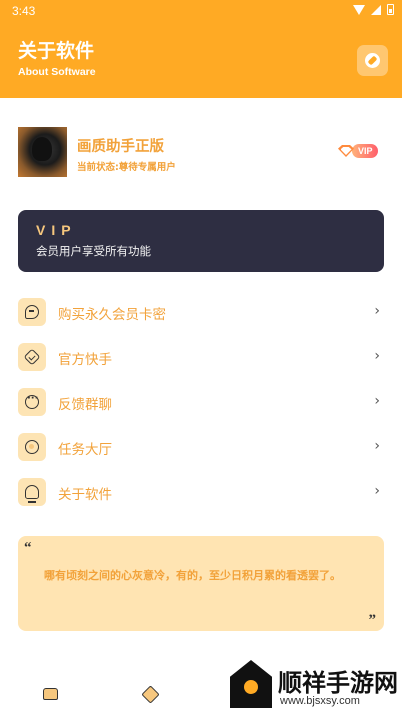  I want to click on vip-badge-label: VIP, so click(365, 151).